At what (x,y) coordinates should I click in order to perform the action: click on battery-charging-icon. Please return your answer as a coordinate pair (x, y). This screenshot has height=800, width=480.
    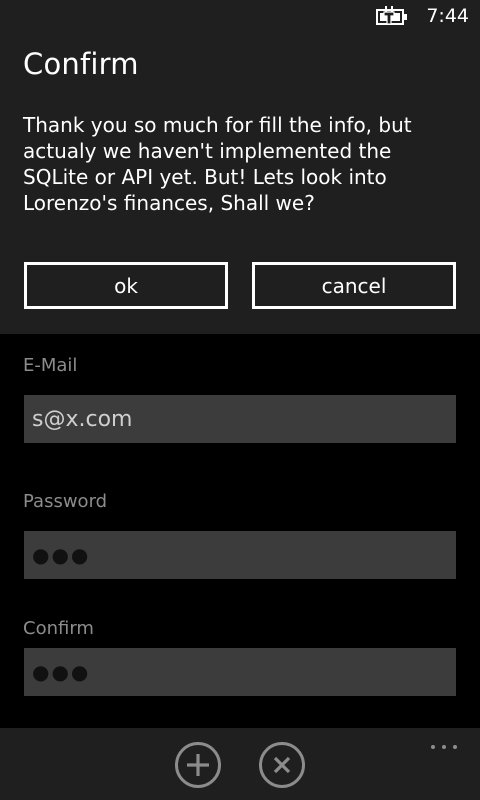
    Looking at the image, I should click on (391, 15).